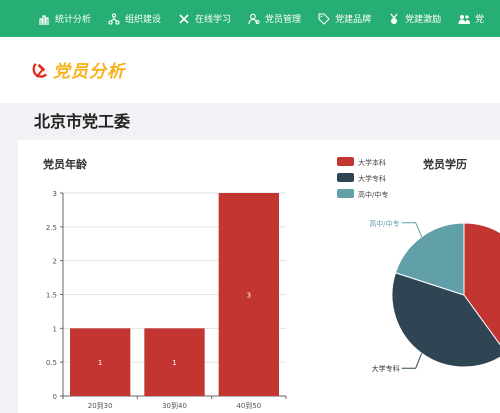 Image resolution: width=500 pixels, height=413 pixels. I want to click on nav-item-party-brand: 党建品牌, so click(344, 18).